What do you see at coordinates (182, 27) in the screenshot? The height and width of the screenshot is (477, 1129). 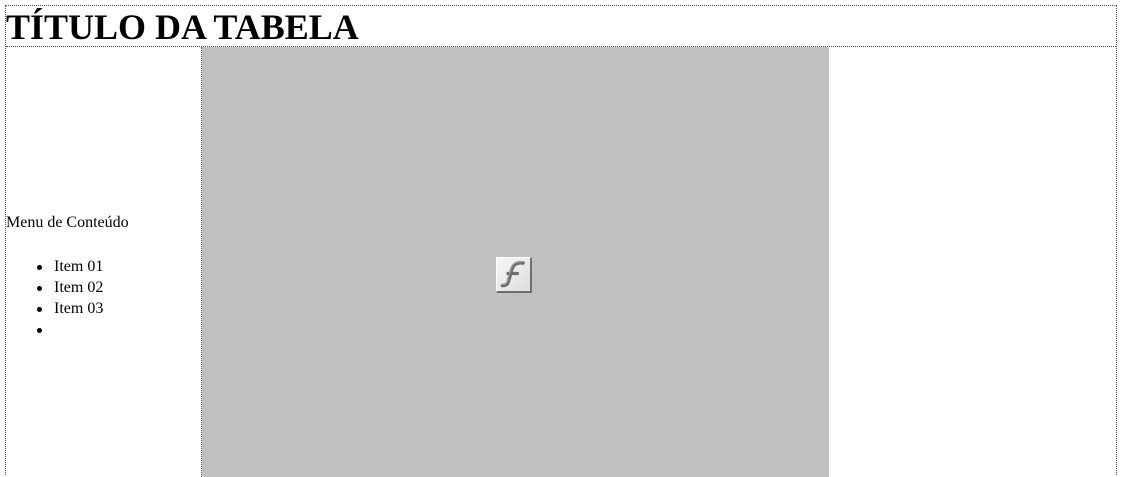 I see `page-title: TÍTULO DA TABELA` at bounding box center [182, 27].